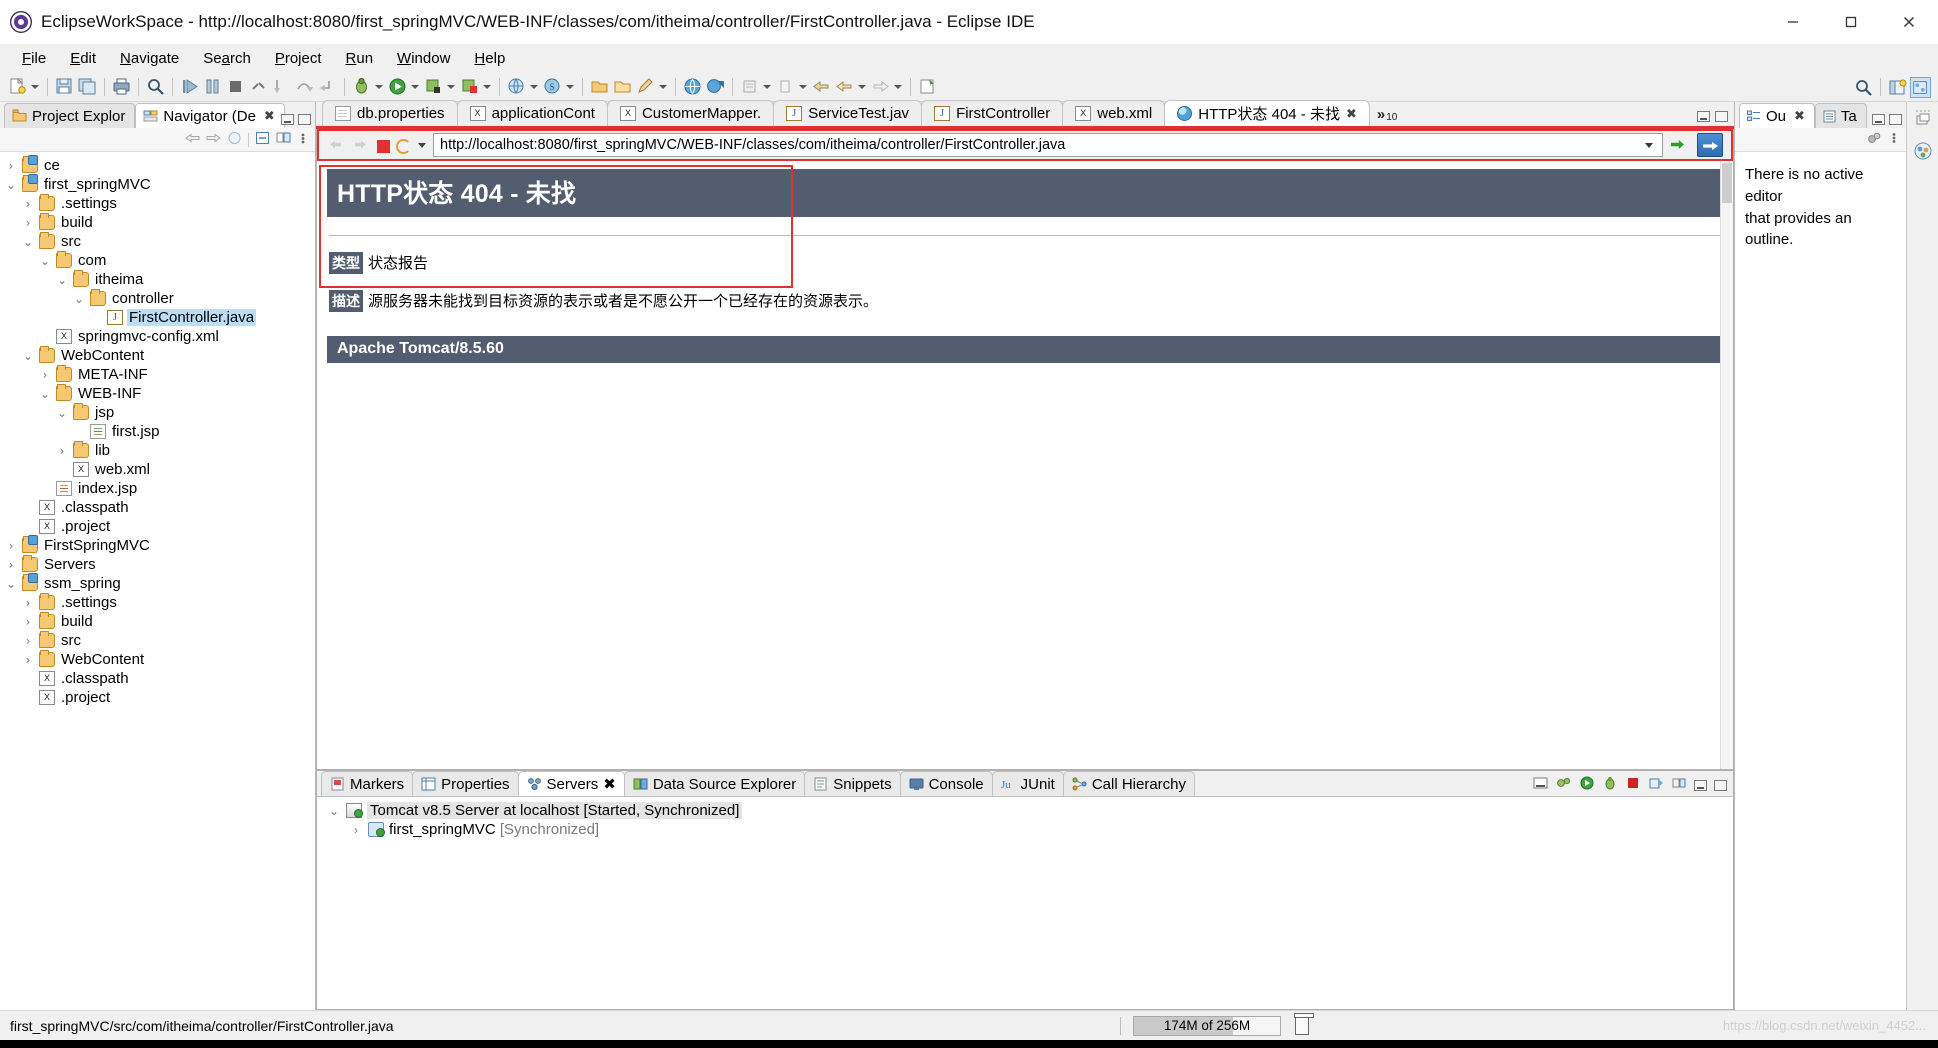  I want to click on home-icon, so click(234, 140).